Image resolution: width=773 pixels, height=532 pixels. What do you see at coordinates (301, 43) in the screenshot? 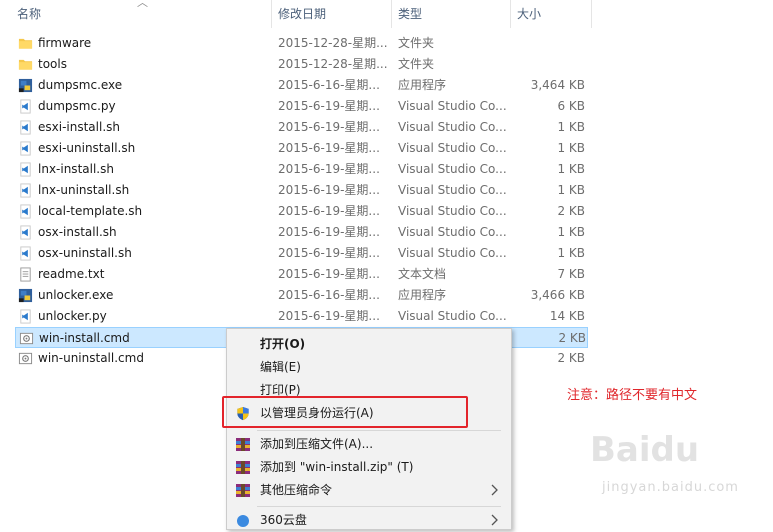
I see `file-row: firmware 2015-12-28-星期... 文件夹` at bounding box center [301, 43].